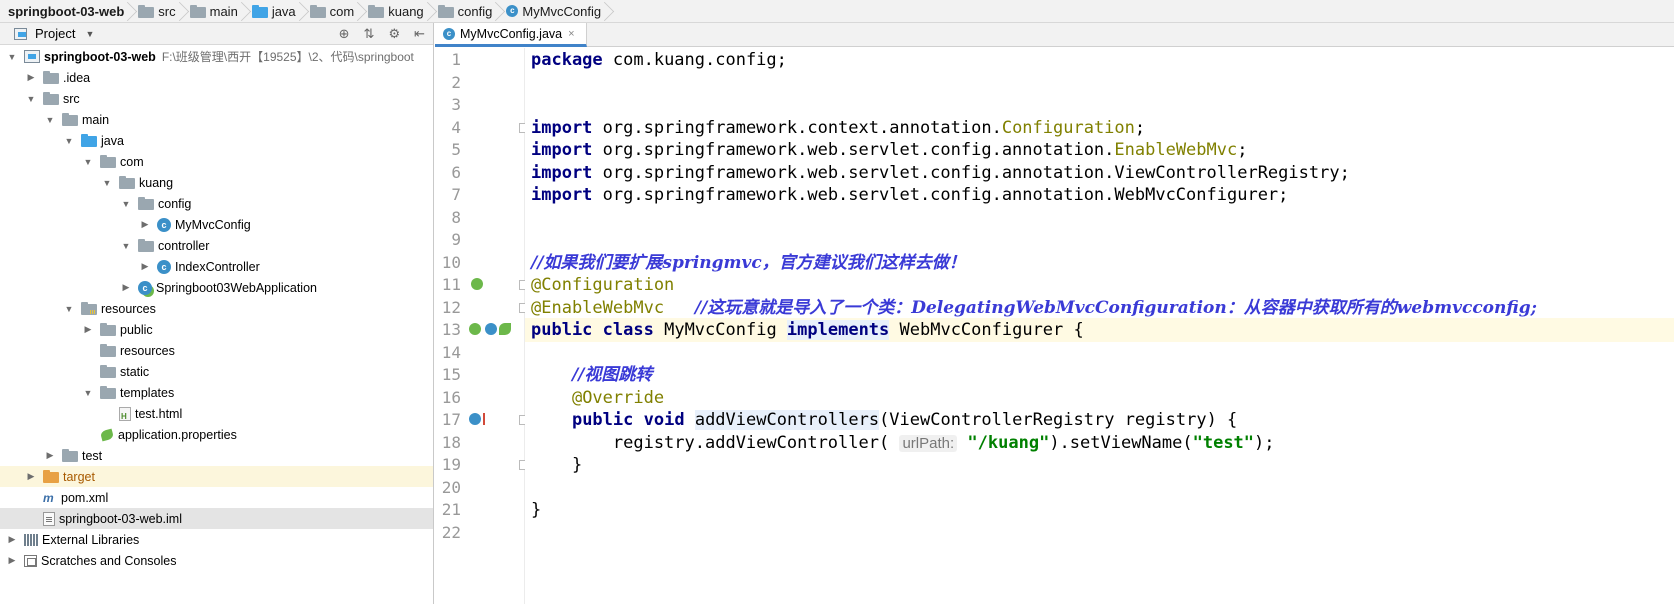  Describe the element at coordinates (475, 419) in the screenshot. I see `override-icon` at that location.